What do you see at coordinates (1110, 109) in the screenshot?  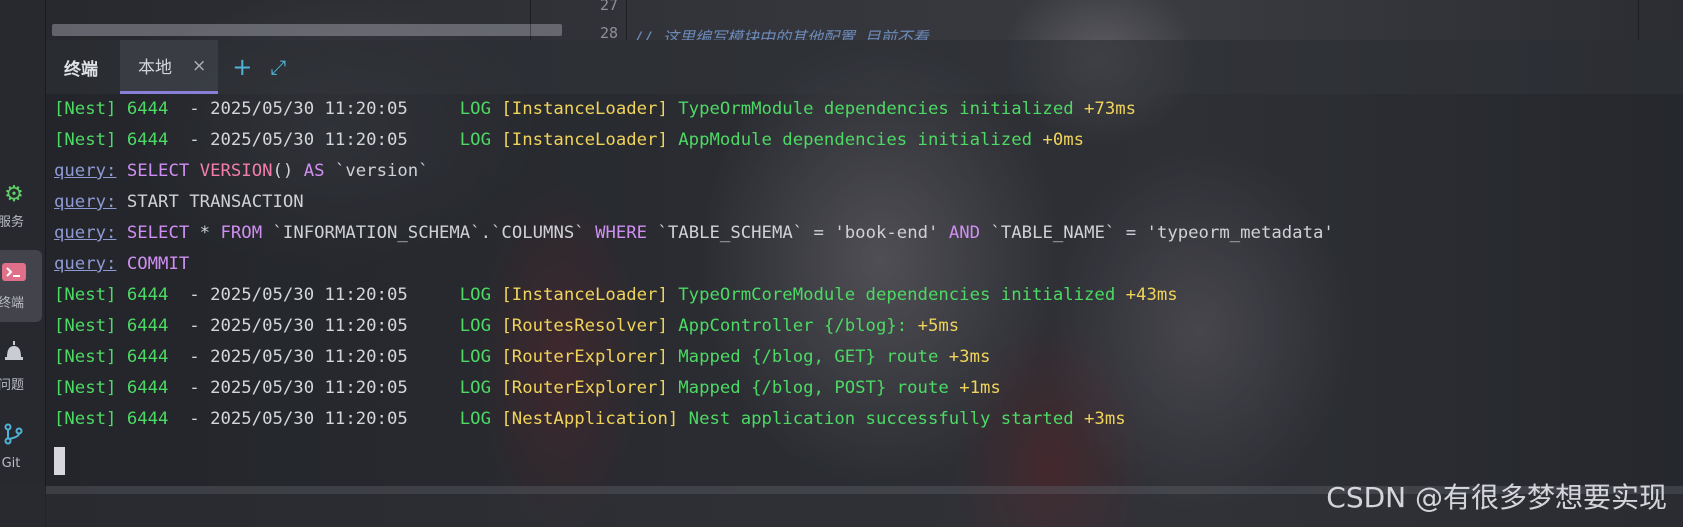 I see `log-timing: +73ms` at bounding box center [1110, 109].